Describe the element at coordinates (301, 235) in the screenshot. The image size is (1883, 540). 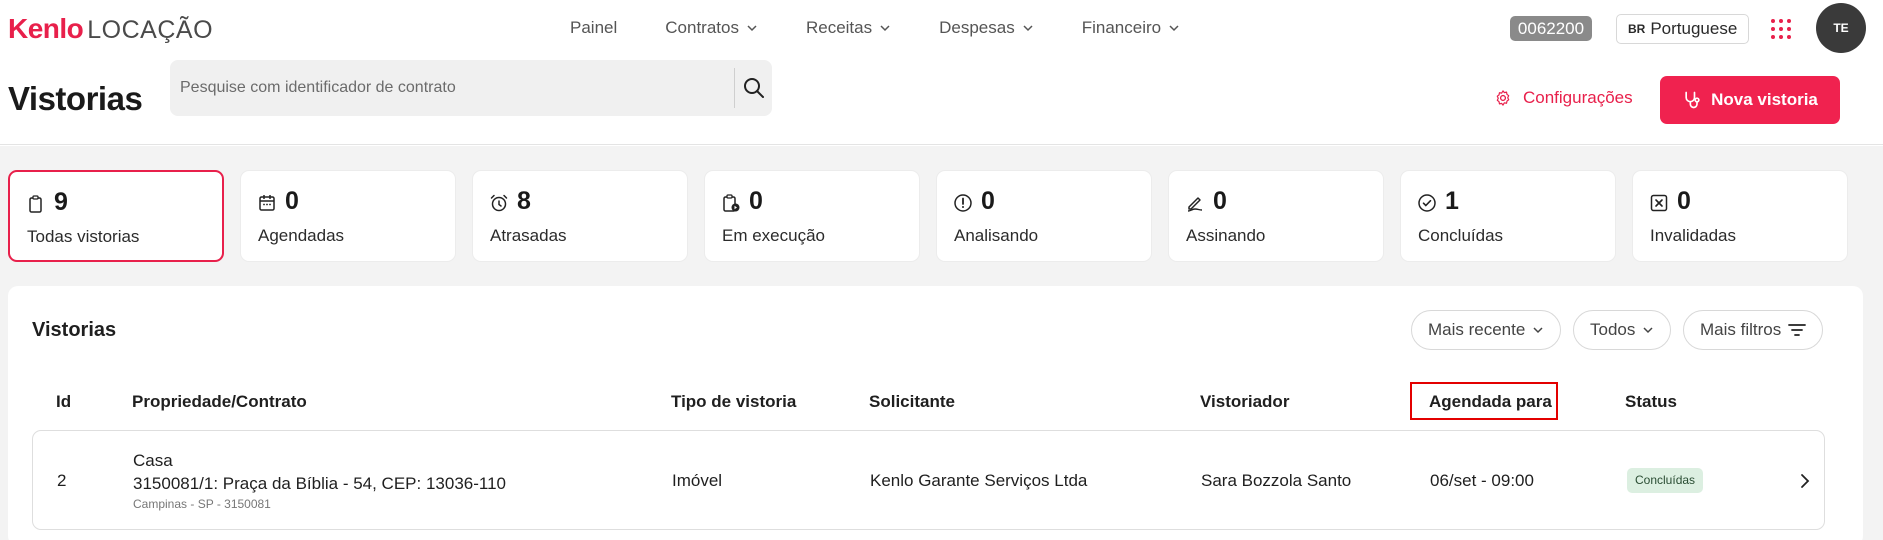
I see `stat-label: Agendadas` at that location.